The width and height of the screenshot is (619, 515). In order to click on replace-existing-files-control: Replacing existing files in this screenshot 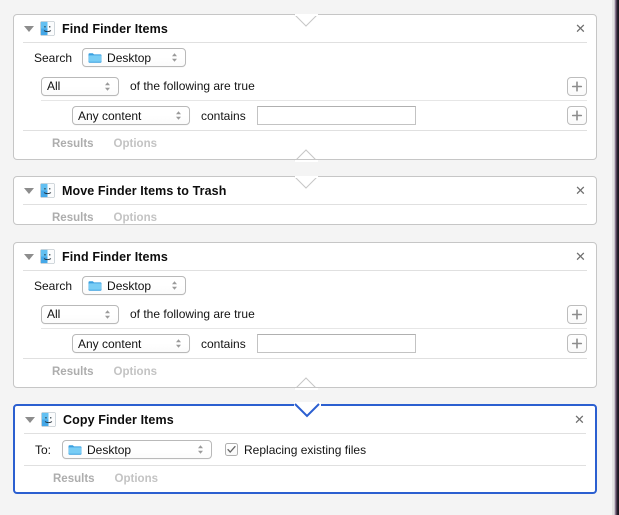, I will do `click(295, 450)`.